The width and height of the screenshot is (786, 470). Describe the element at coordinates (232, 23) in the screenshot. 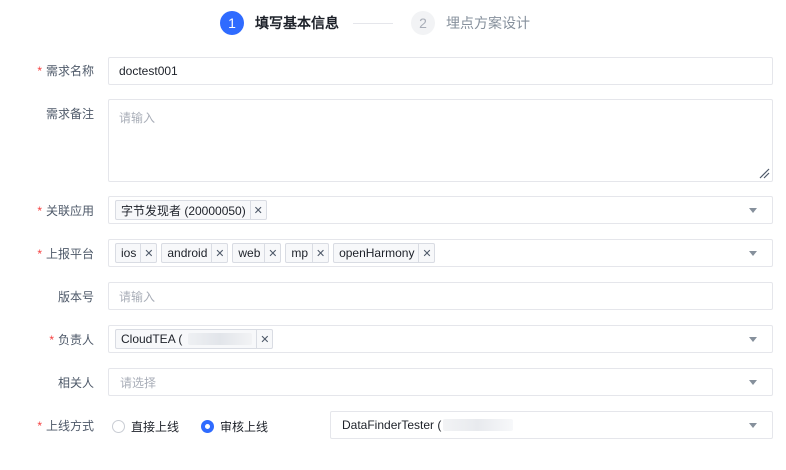

I see `step-1-indicator: 1` at that location.